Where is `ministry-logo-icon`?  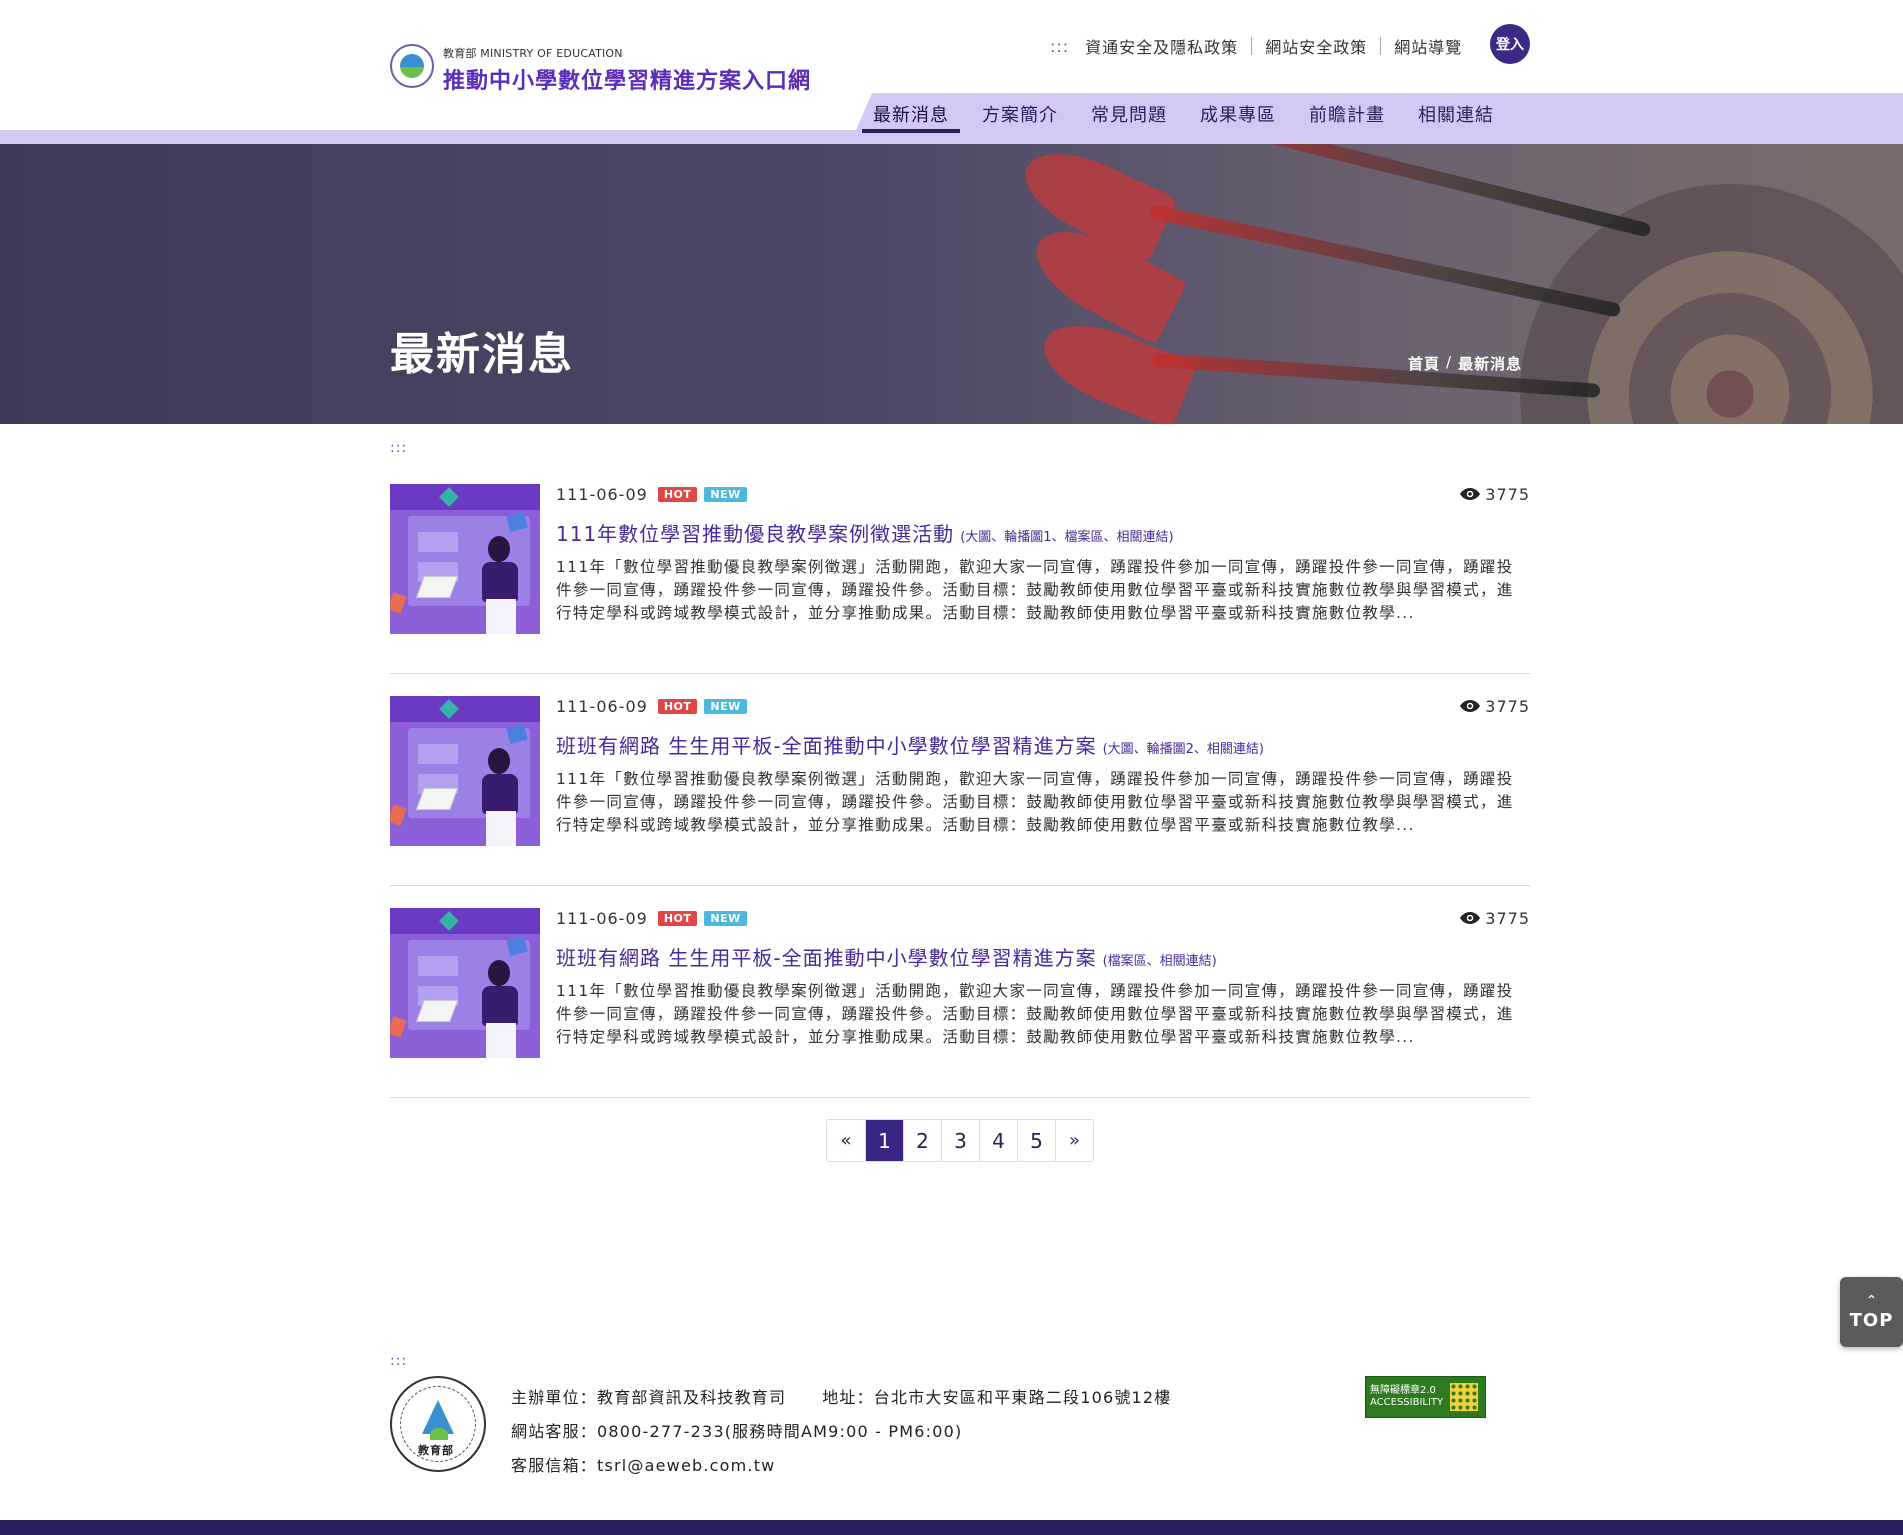 ministry-logo-icon is located at coordinates (412, 66).